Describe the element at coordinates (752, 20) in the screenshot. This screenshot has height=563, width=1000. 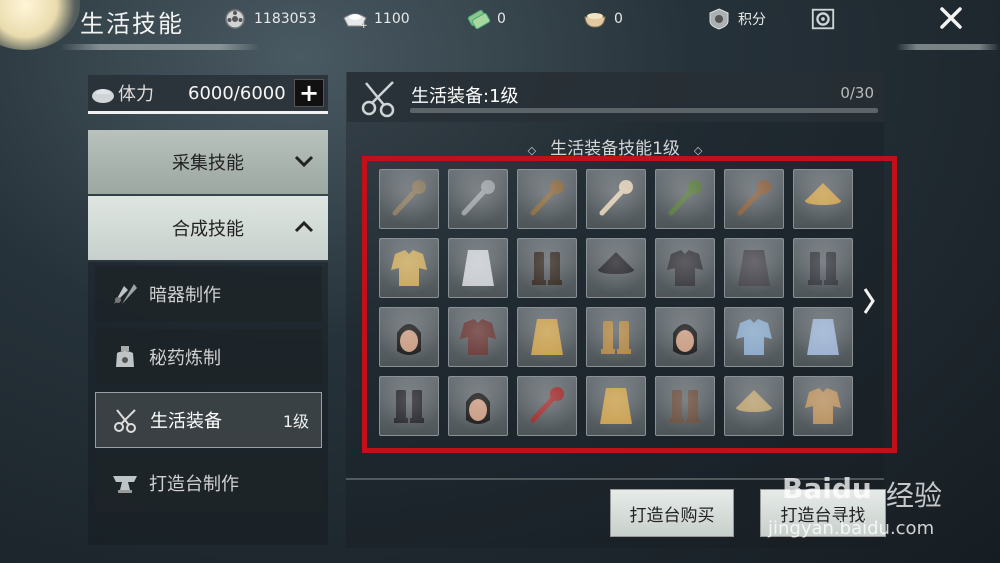
I see `points-label: 积分` at that location.